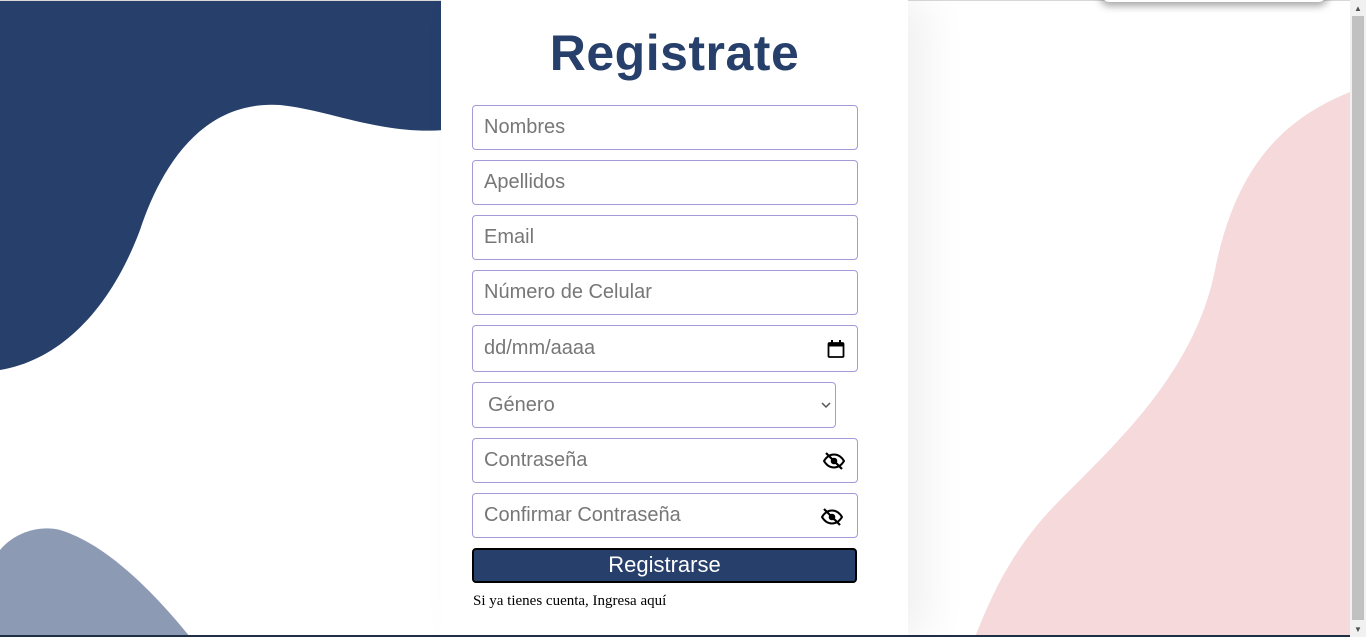 This screenshot has width=1366, height=637. I want to click on email-input: Email, so click(665, 237).